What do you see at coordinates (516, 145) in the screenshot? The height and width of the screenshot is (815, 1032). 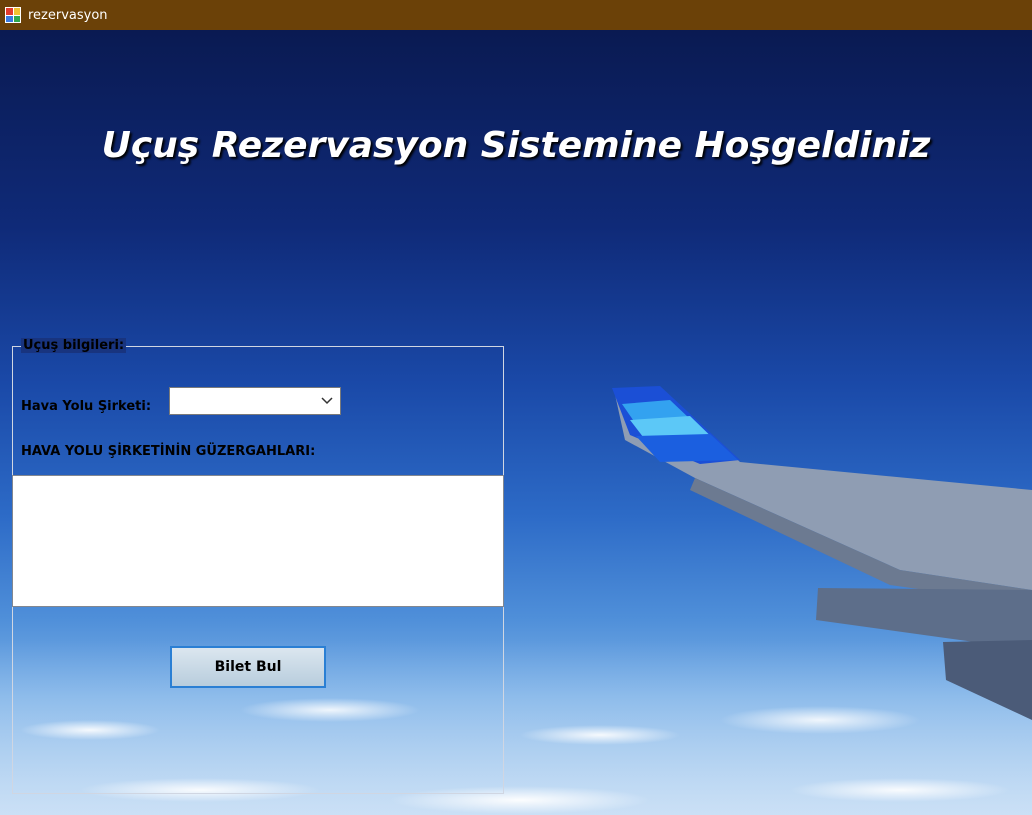 I see `welcome-title: Uçuş Rezervasyon Sistemine Hoşgeldiniz` at bounding box center [516, 145].